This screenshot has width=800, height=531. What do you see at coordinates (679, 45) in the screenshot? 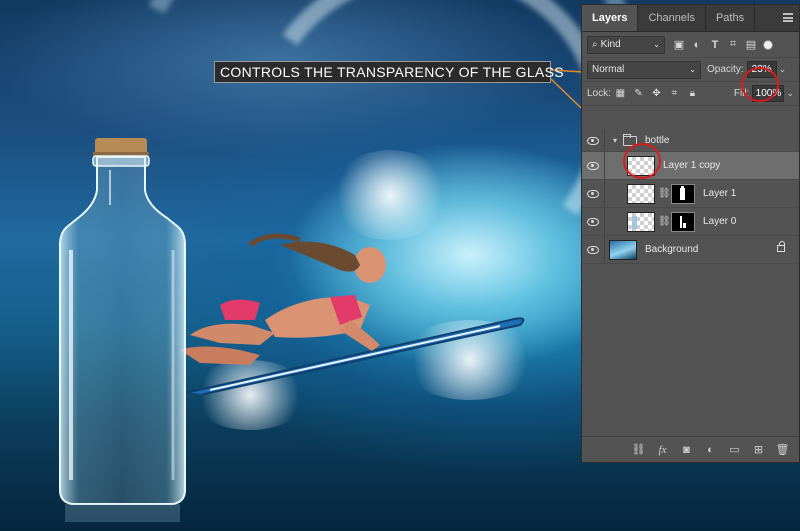
I see `image-filter-icon: ▣` at bounding box center [679, 45].